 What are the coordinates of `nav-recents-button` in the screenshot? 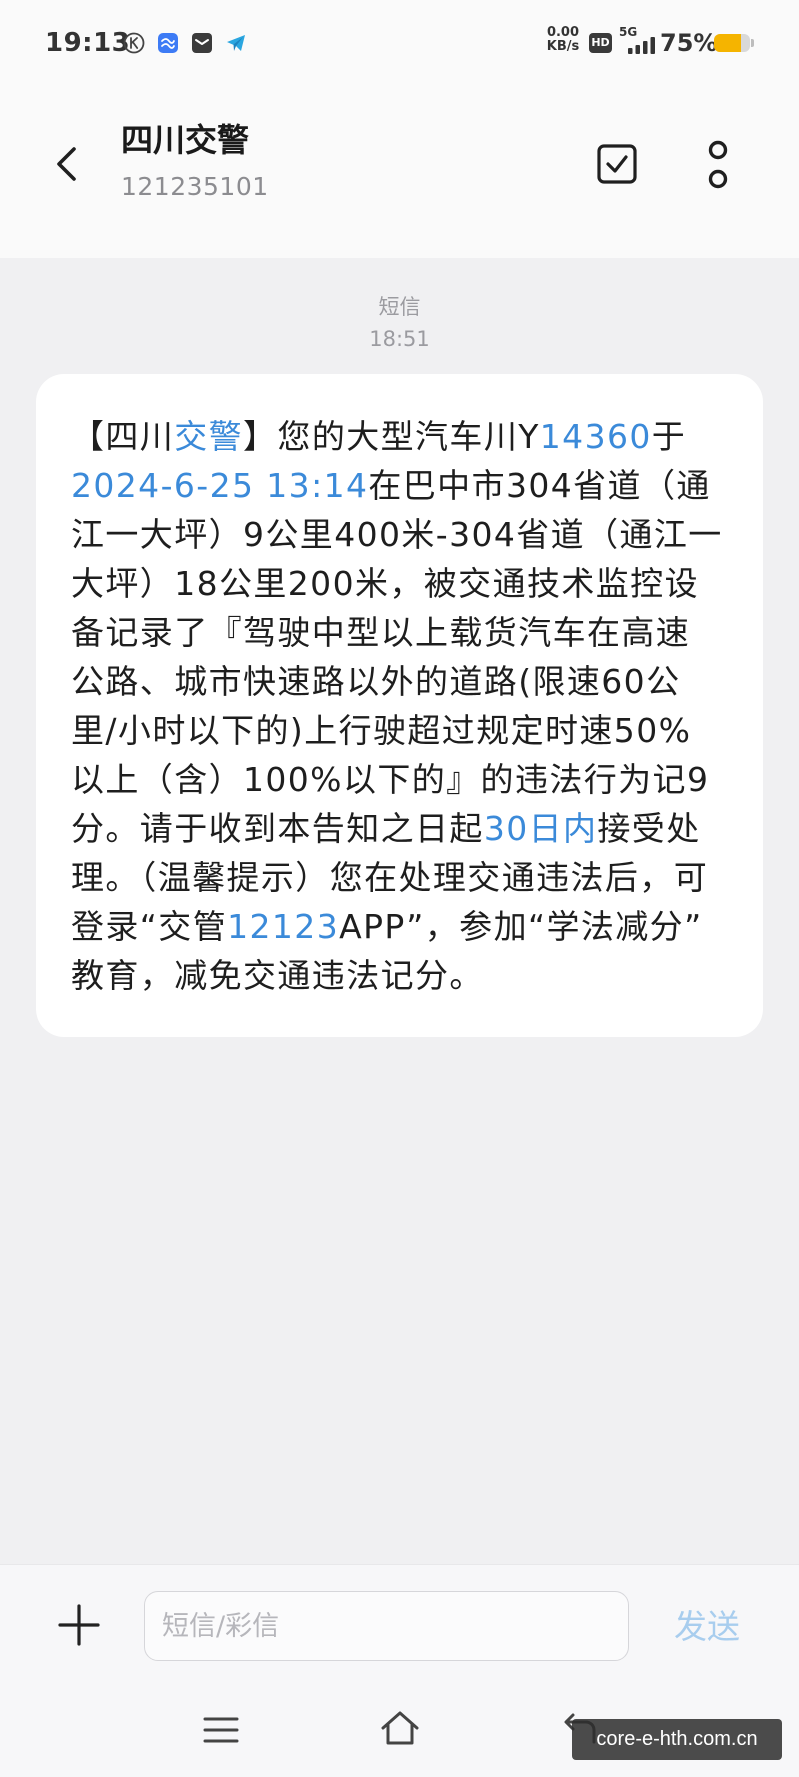 It's located at (221, 1730).